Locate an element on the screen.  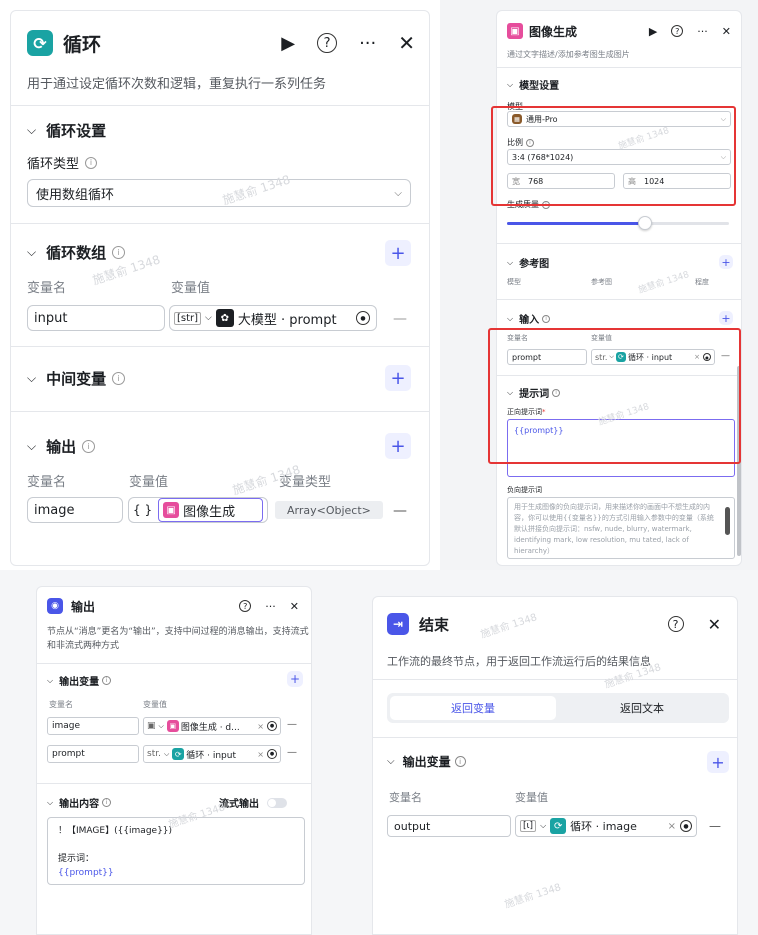
add-end-var-button: + is located at coordinates (718, 762).